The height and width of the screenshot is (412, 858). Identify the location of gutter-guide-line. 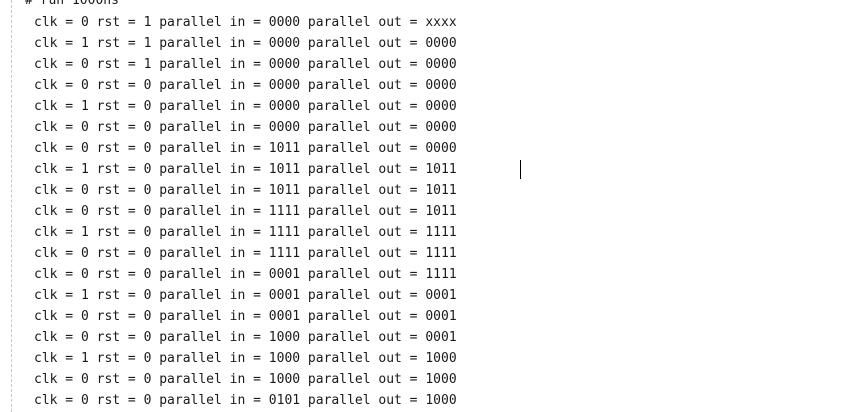
(11, 206).